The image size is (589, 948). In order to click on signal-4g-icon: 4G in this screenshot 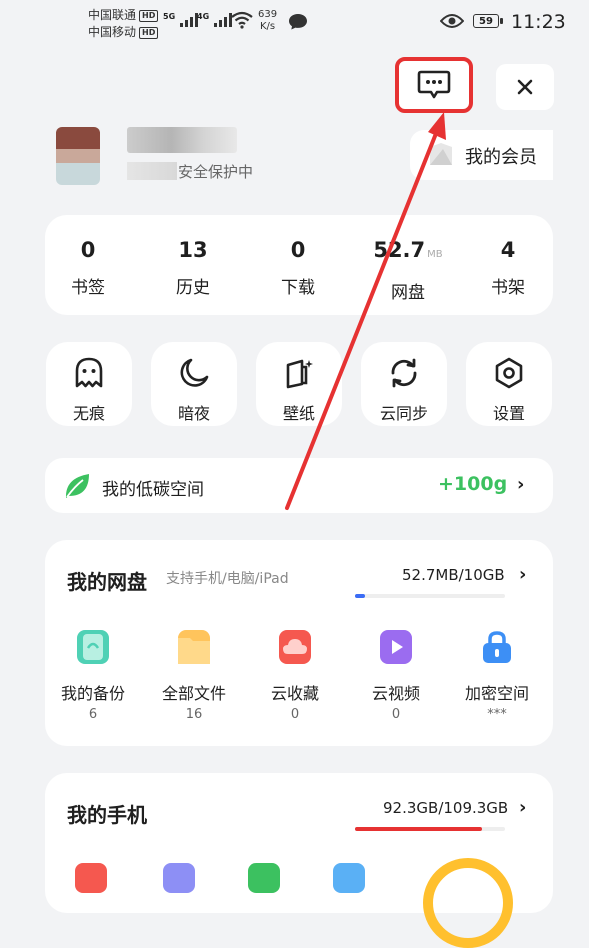, I will do `click(215, 21)`.